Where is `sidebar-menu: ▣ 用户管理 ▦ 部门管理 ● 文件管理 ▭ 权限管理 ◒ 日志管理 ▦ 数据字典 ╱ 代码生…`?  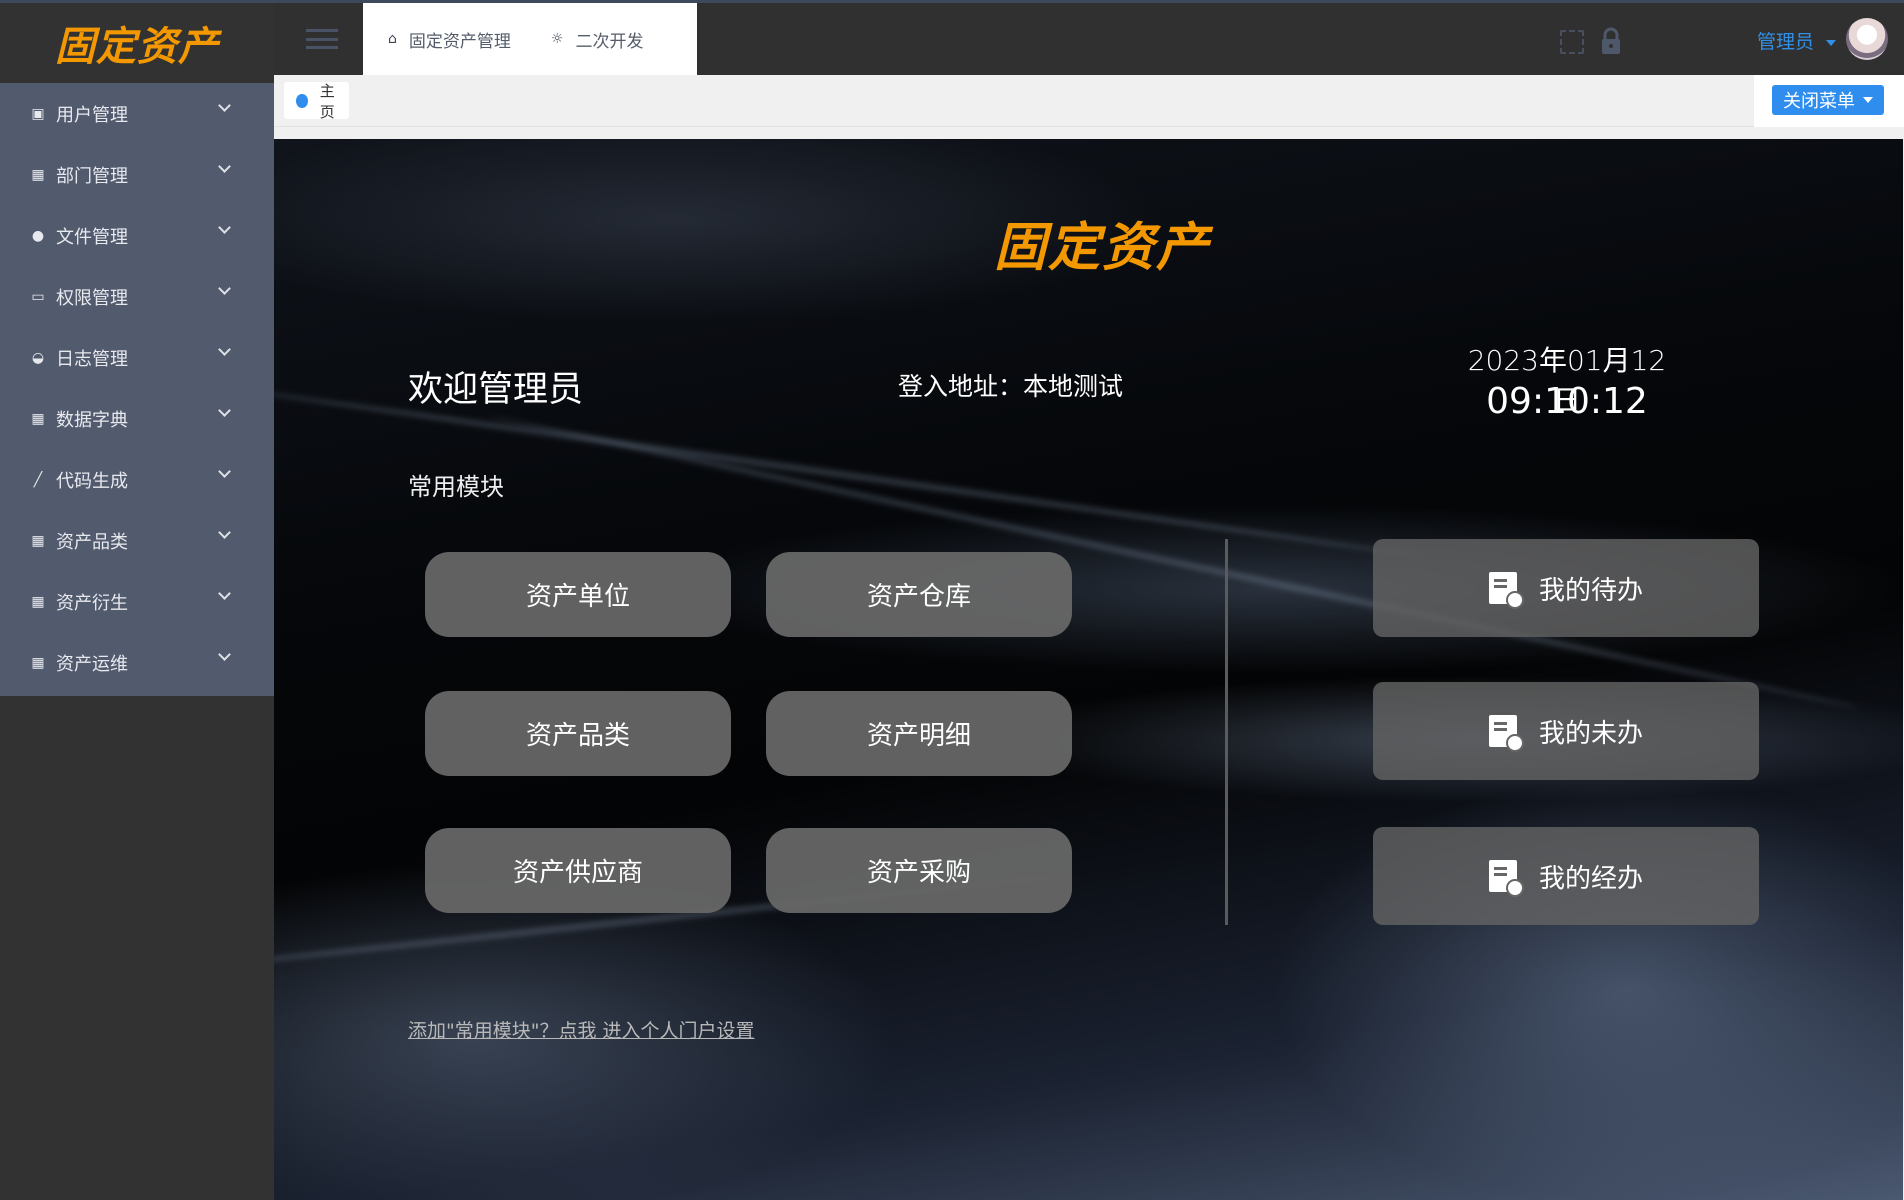
sidebar-menu: ▣ 用户管理 ▦ 部门管理 ● 文件管理 ▭ 权限管理 ◒ 日志管理 ▦ 数据字典 ╱ 代码生… is located at coordinates (137, 389).